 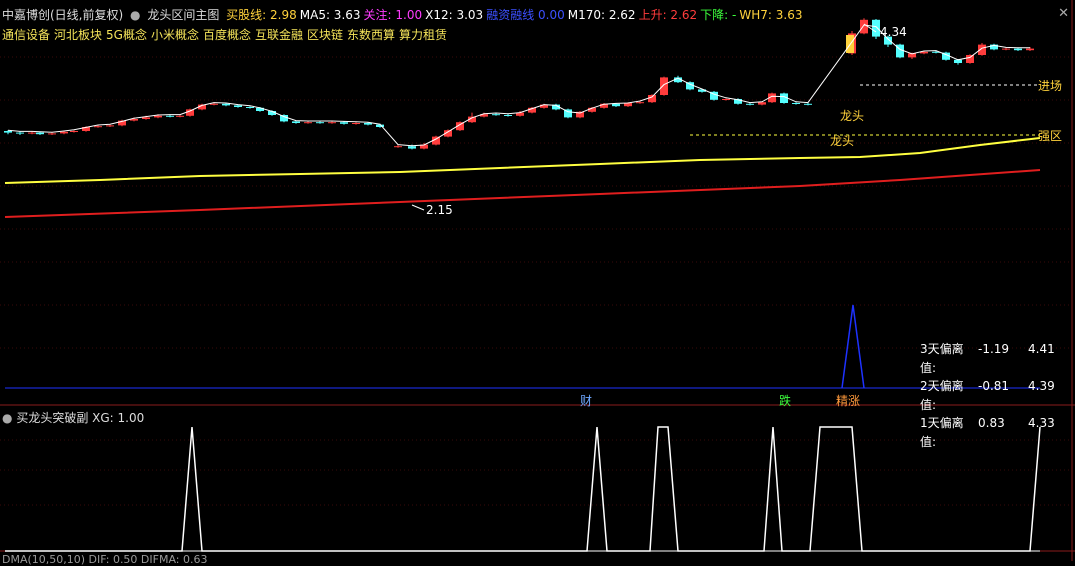 I want to click on indicator-value-3: X12: 3.03, so click(x=454, y=15).